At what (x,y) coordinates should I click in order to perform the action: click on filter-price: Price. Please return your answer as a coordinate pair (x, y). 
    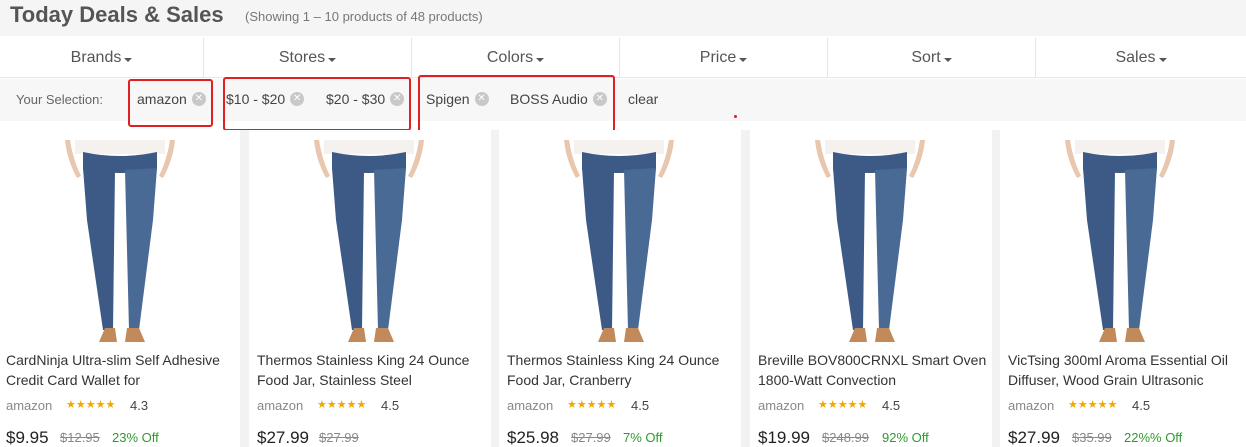
    Looking at the image, I should click on (724, 58).